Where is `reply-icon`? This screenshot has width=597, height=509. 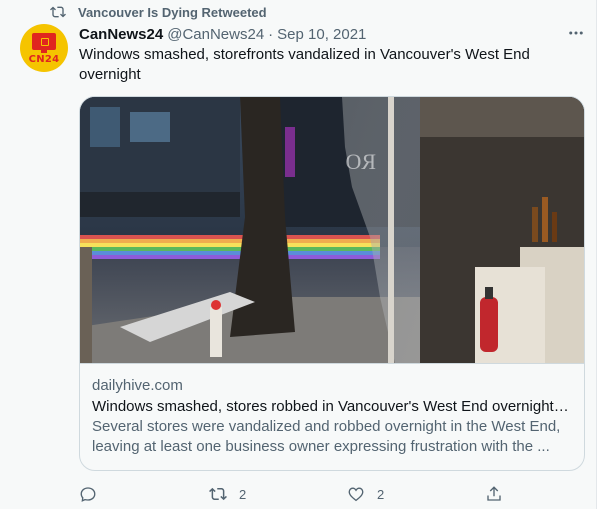 reply-icon is located at coordinates (88, 494).